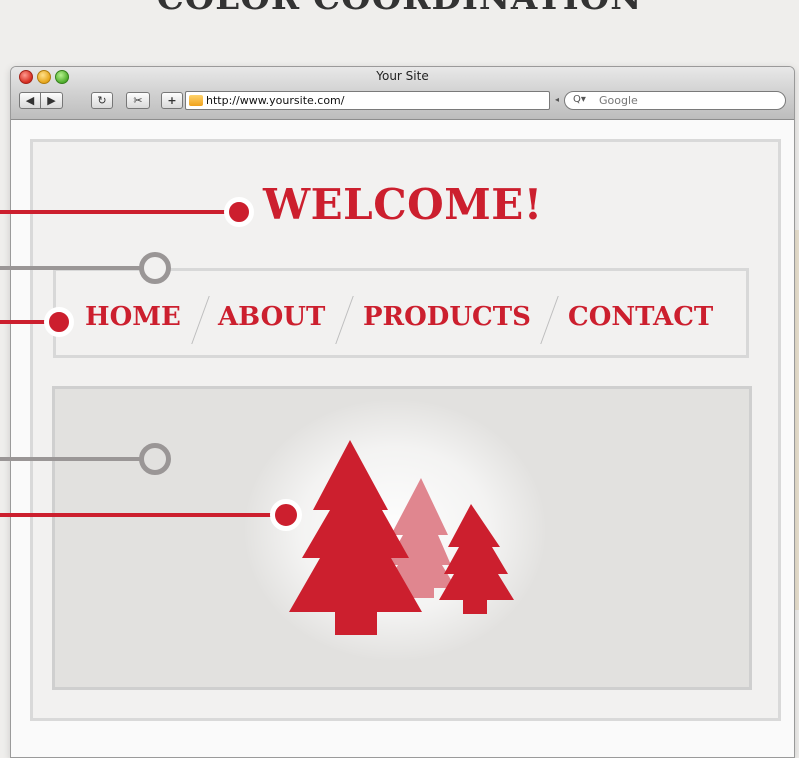 The image size is (799, 758). I want to click on forward-icon: ▶, so click(51, 100).